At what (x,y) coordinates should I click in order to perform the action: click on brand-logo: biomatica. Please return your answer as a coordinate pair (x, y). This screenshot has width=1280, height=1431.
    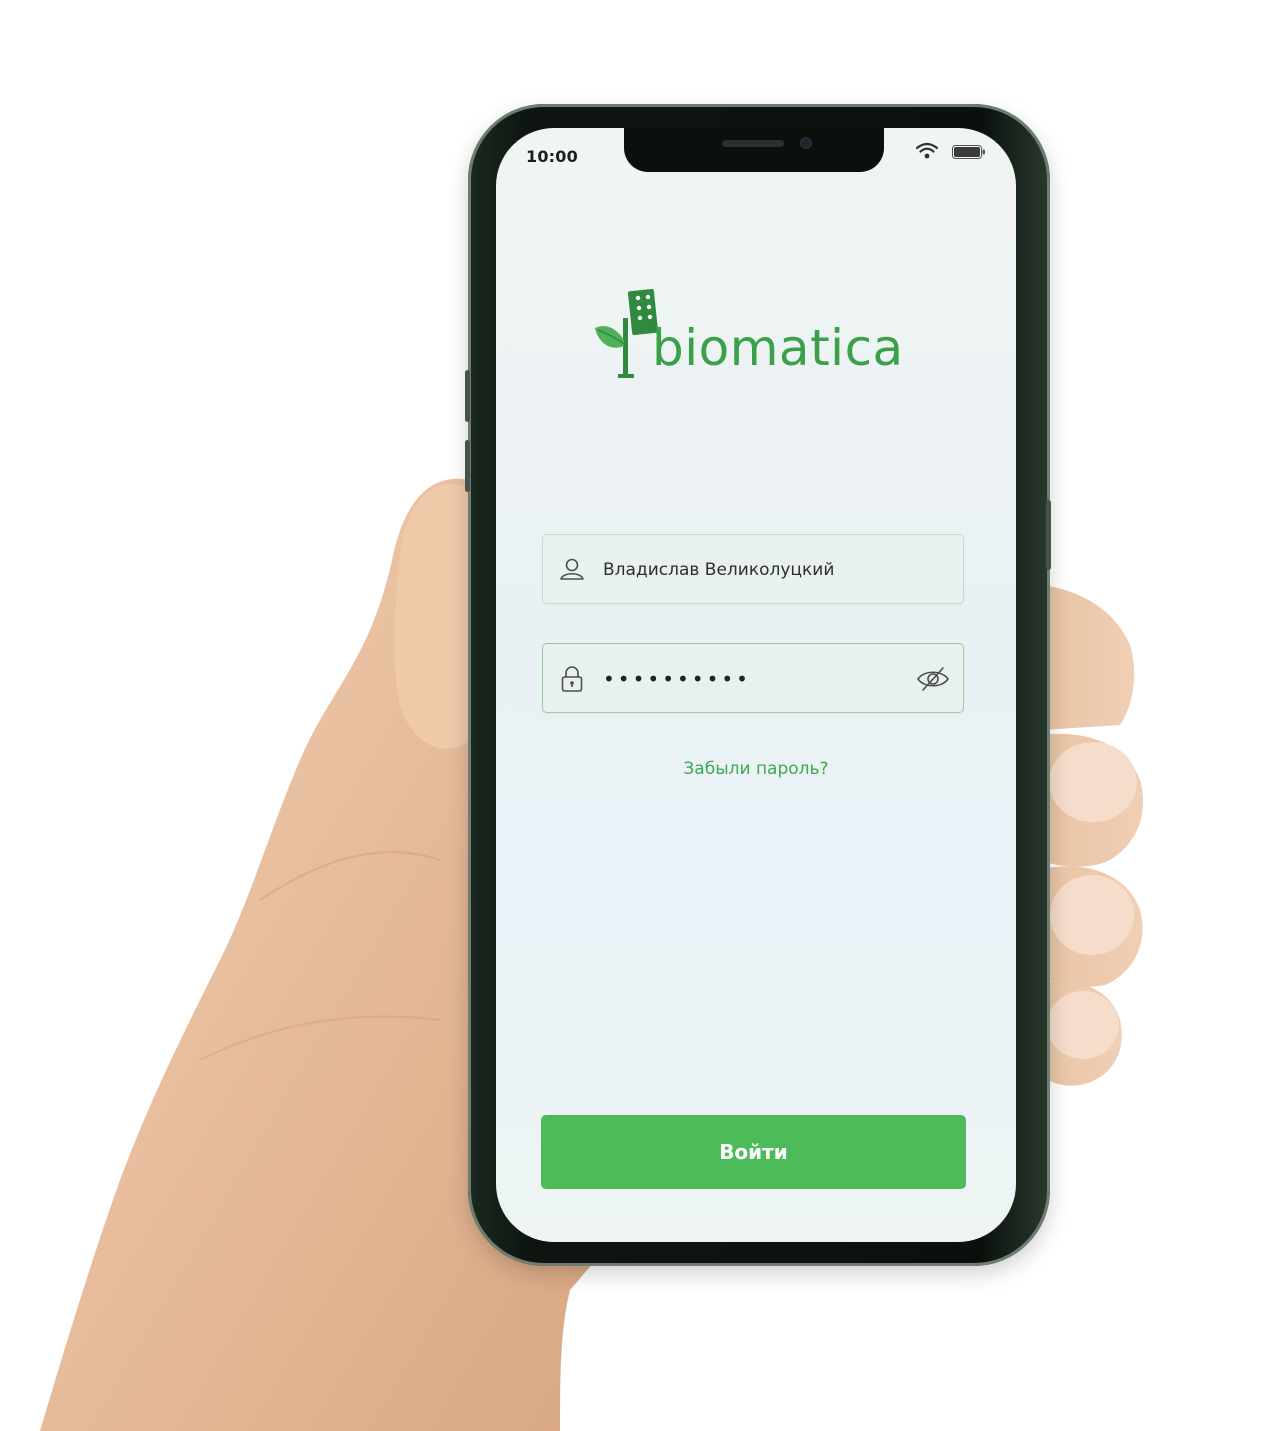
    Looking at the image, I should click on (754, 338).